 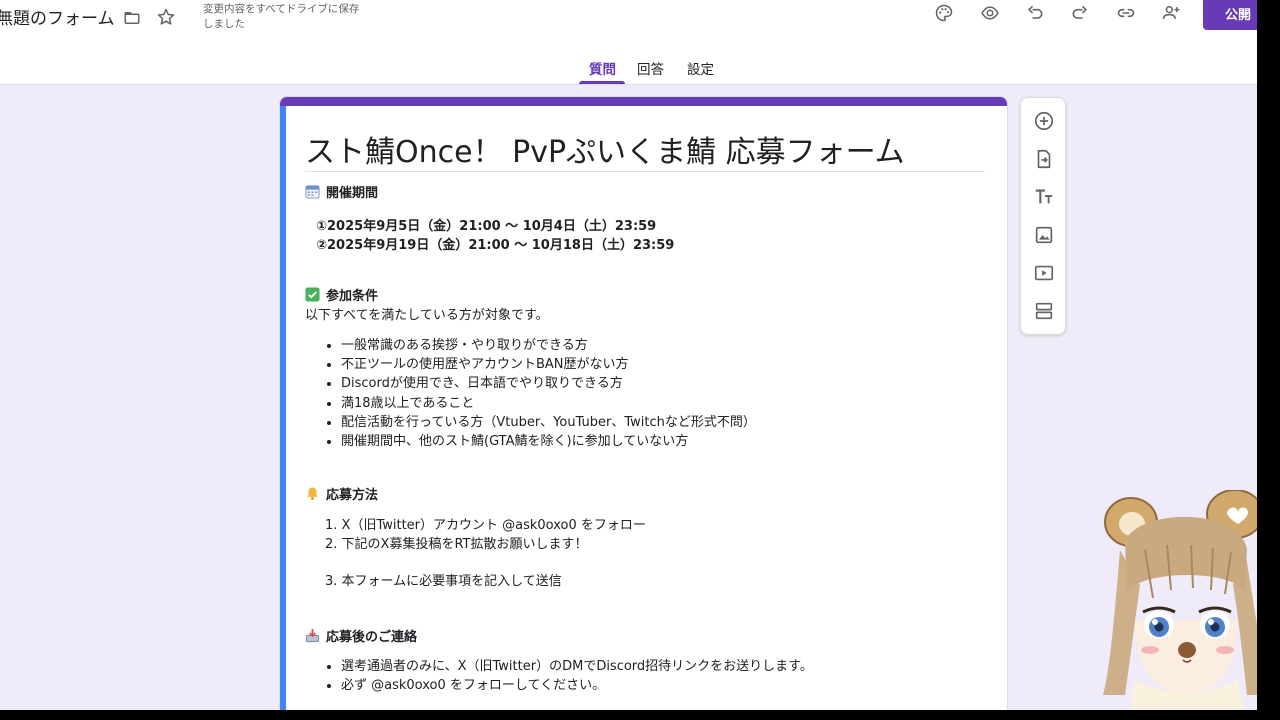 What do you see at coordinates (1044, 273) in the screenshot?
I see `video-icon` at bounding box center [1044, 273].